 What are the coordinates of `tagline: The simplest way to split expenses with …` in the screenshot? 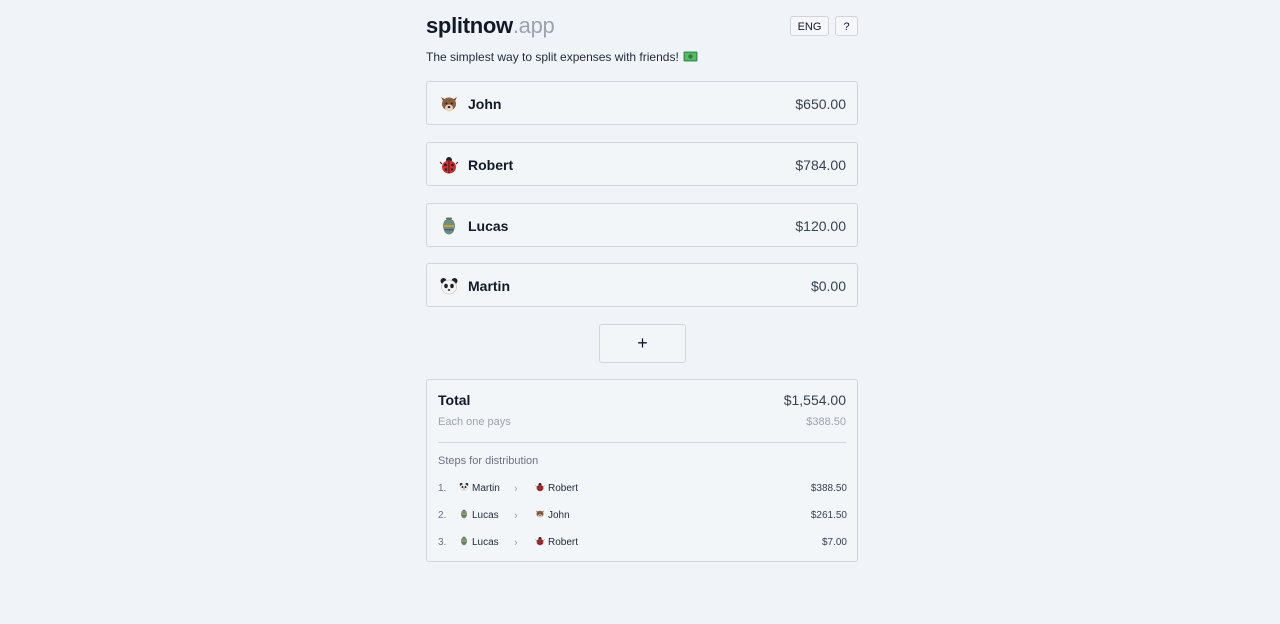 It's located at (562, 57).